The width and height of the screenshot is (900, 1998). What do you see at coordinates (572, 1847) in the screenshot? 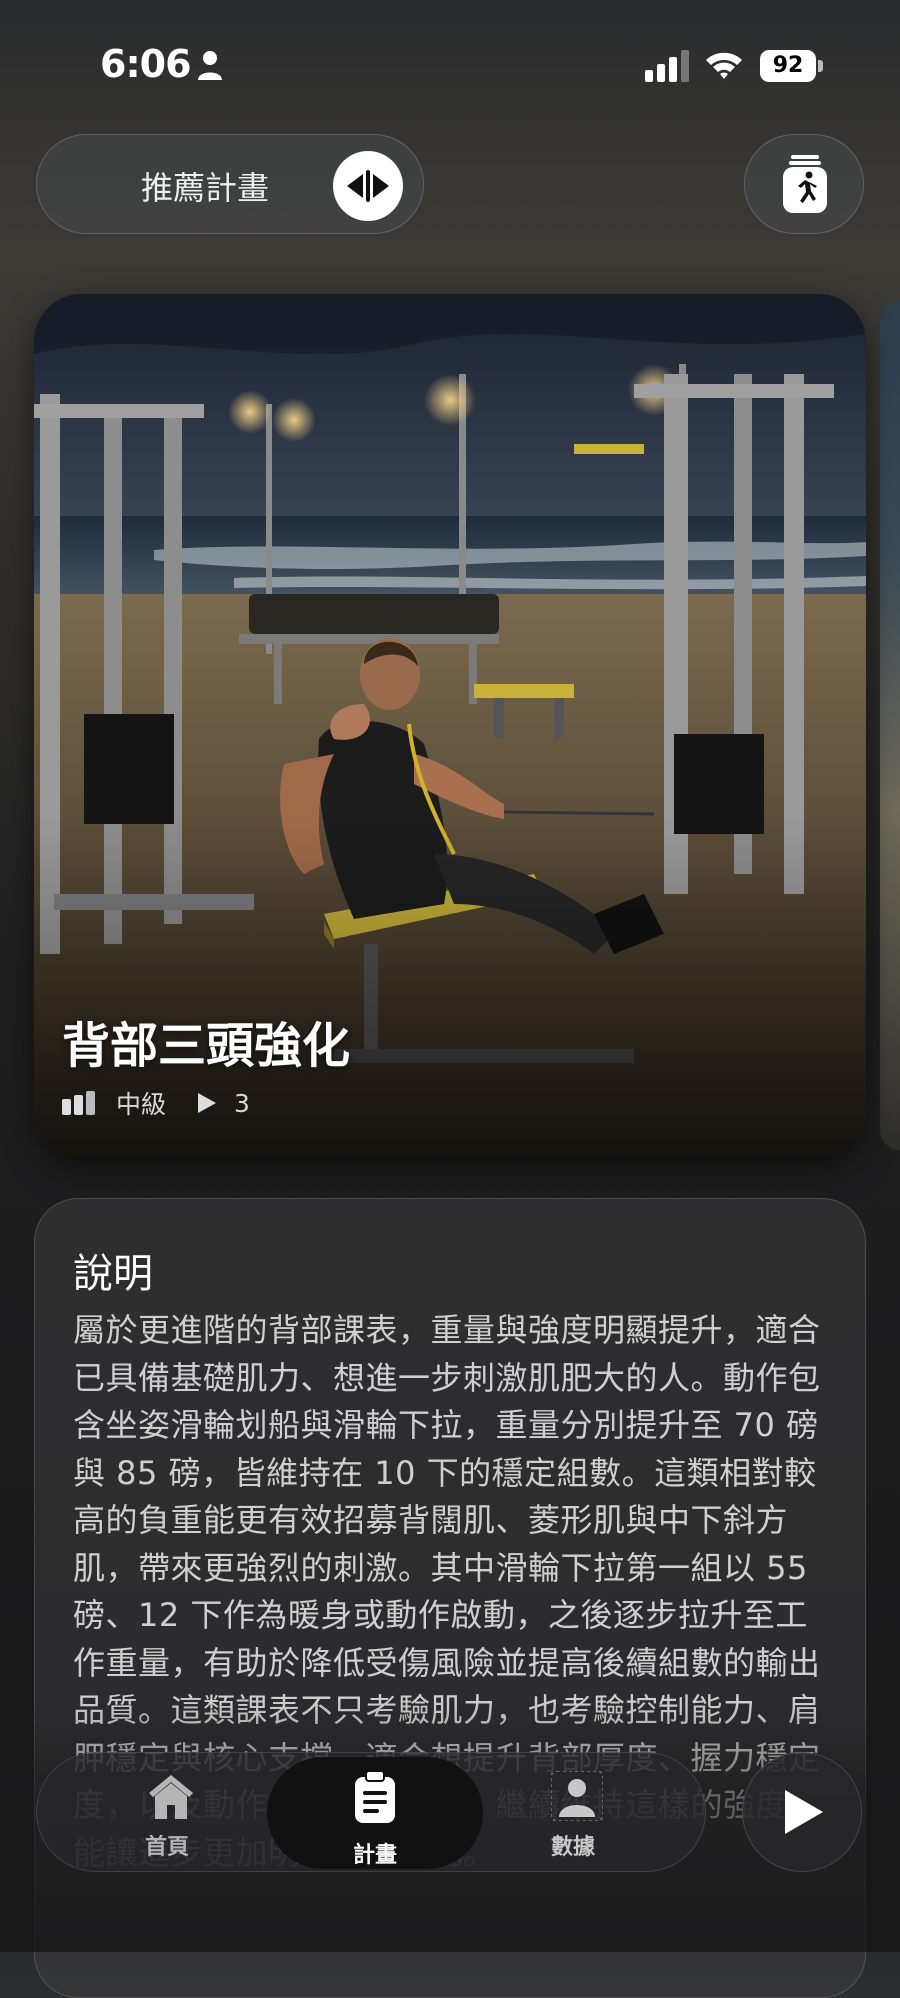
I see `tab-stats-label: 數據` at bounding box center [572, 1847].